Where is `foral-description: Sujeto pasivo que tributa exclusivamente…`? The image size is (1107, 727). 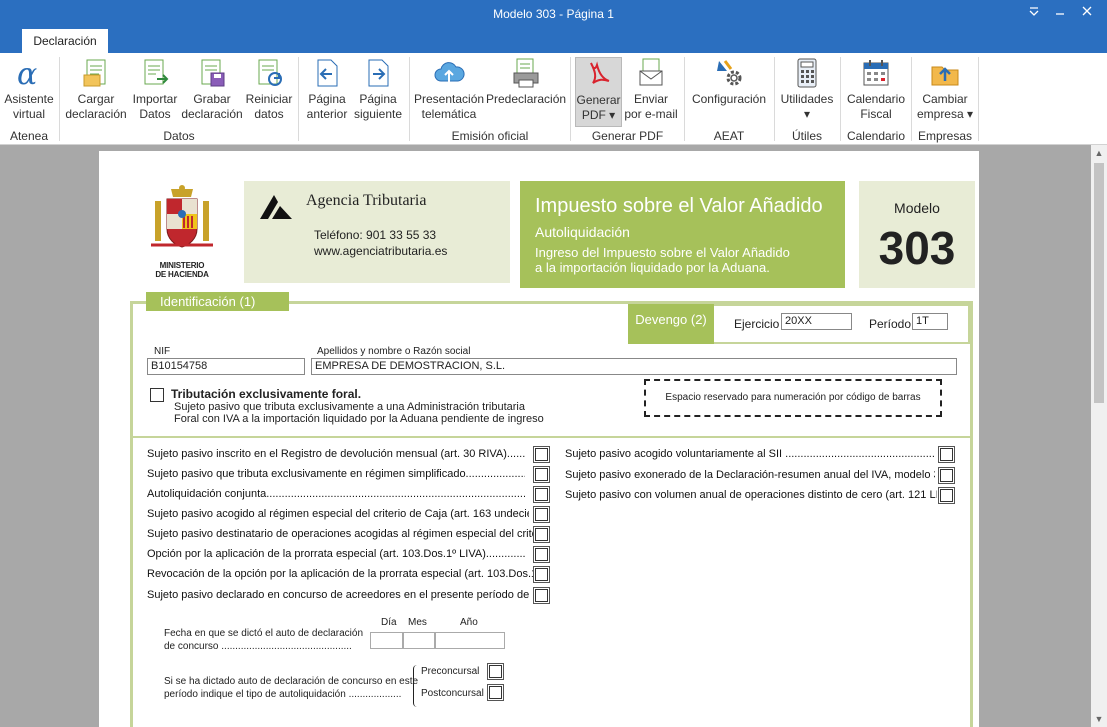 foral-description: Sujeto pasivo que tributa exclusivamente… is located at coordinates (359, 413).